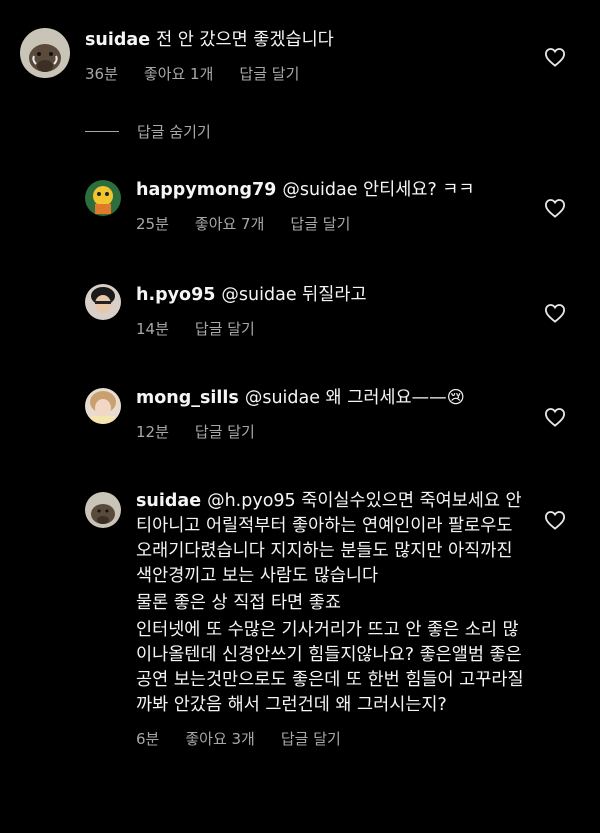  What do you see at coordinates (220, 738) in the screenshot?
I see `likes-count: 좋아요 3개` at bounding box center [220, 738].